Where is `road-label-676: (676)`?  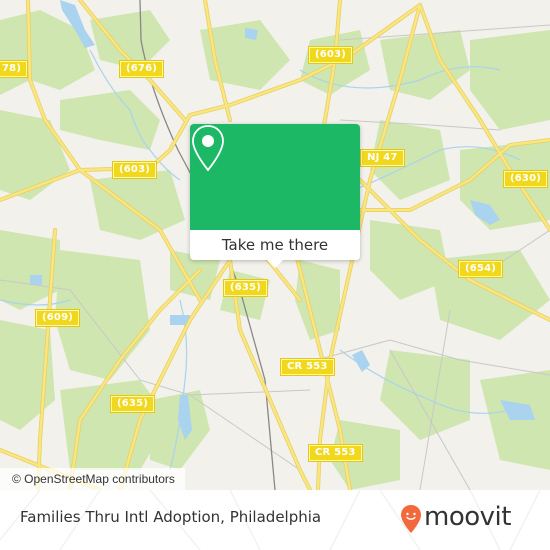
road-label-676: (676) is located at coordinates (141, 69).